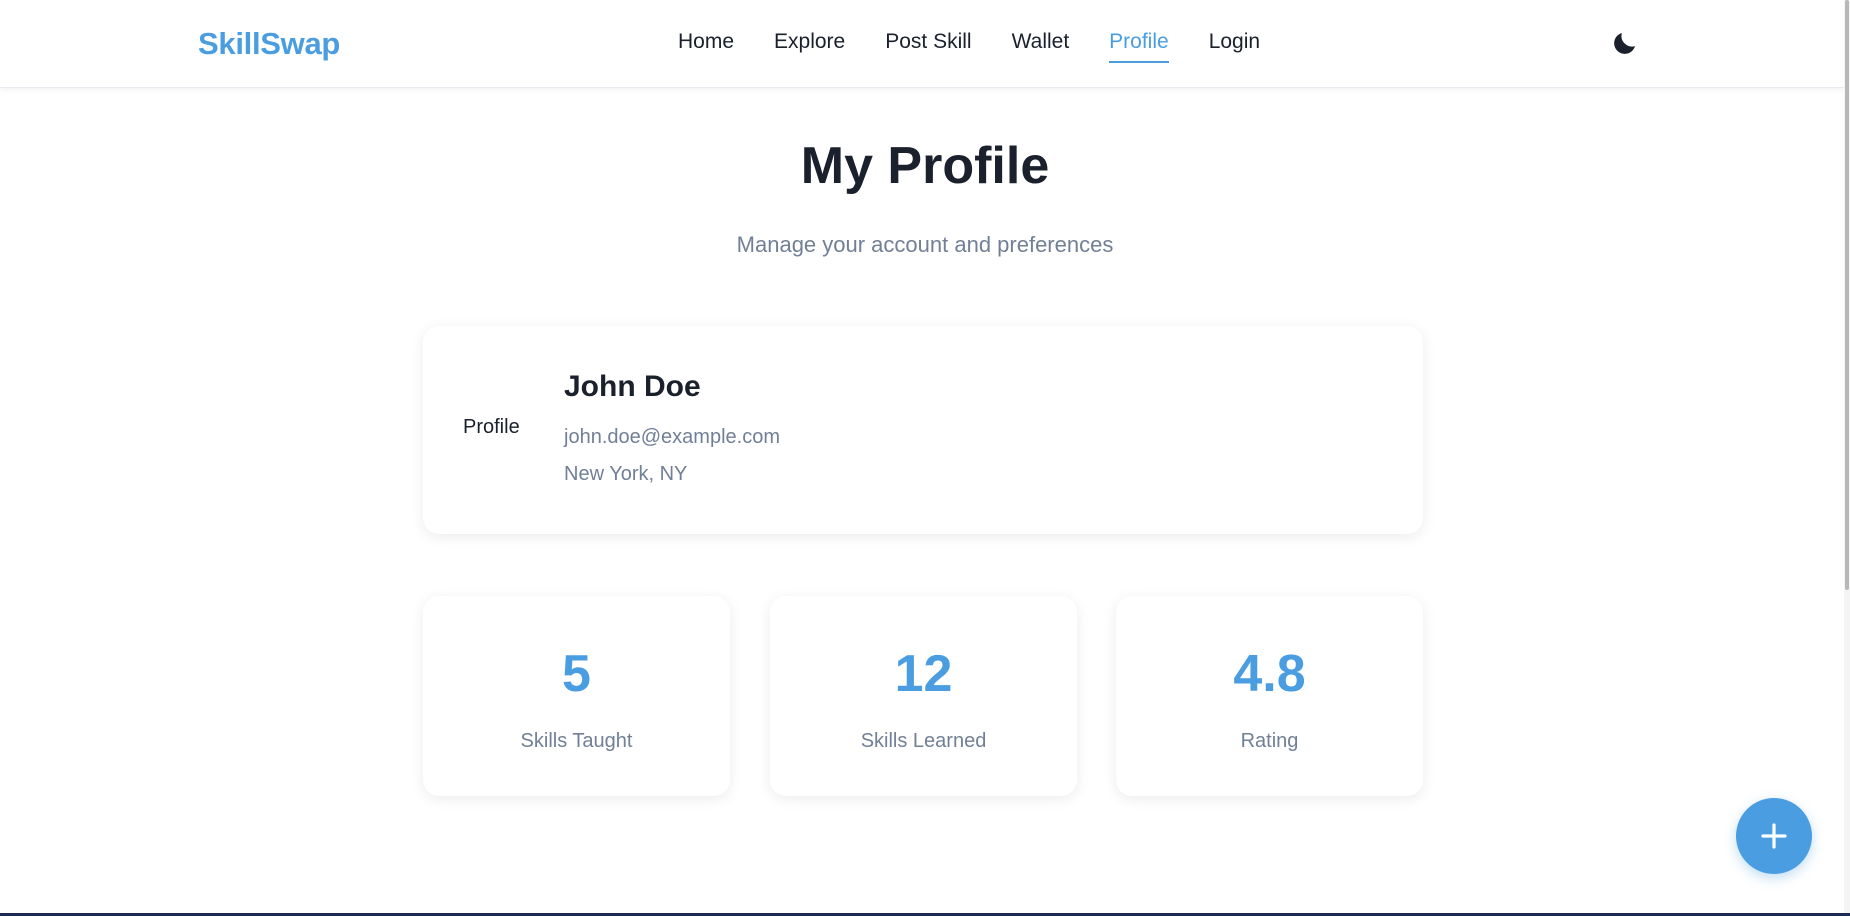  Describe the element at coordinates (1847, 295) in the screenshot. I see `scrollbar-thumb` at that location.